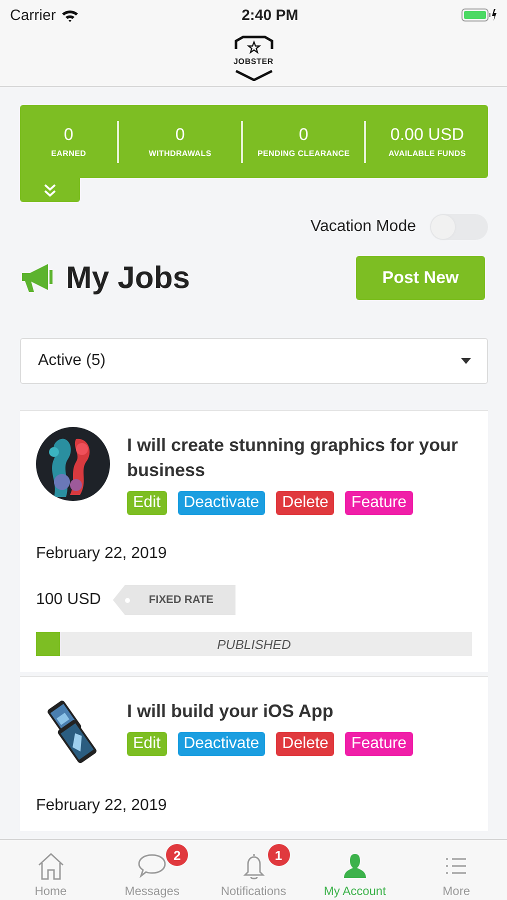 The width and height of the screenshot is (507, 900). What do you see at coordinates (427, 135) in the screenshot?
I see `stat-value: 0.00 USD` at bounding box center [427, 135].